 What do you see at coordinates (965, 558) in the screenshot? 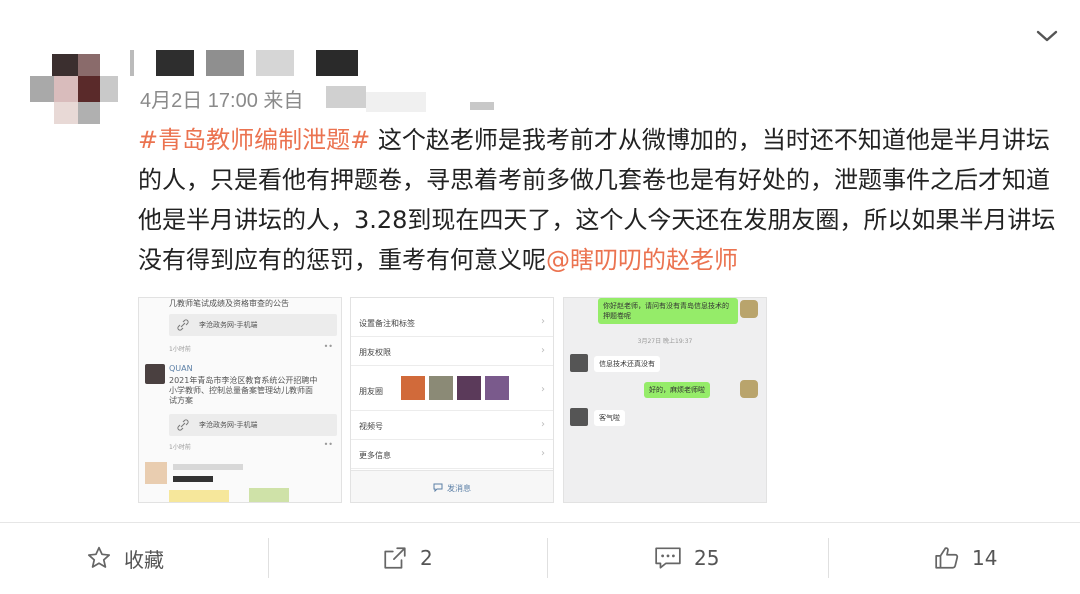
I see `like-button: 14` at bounding box center [965, 558].